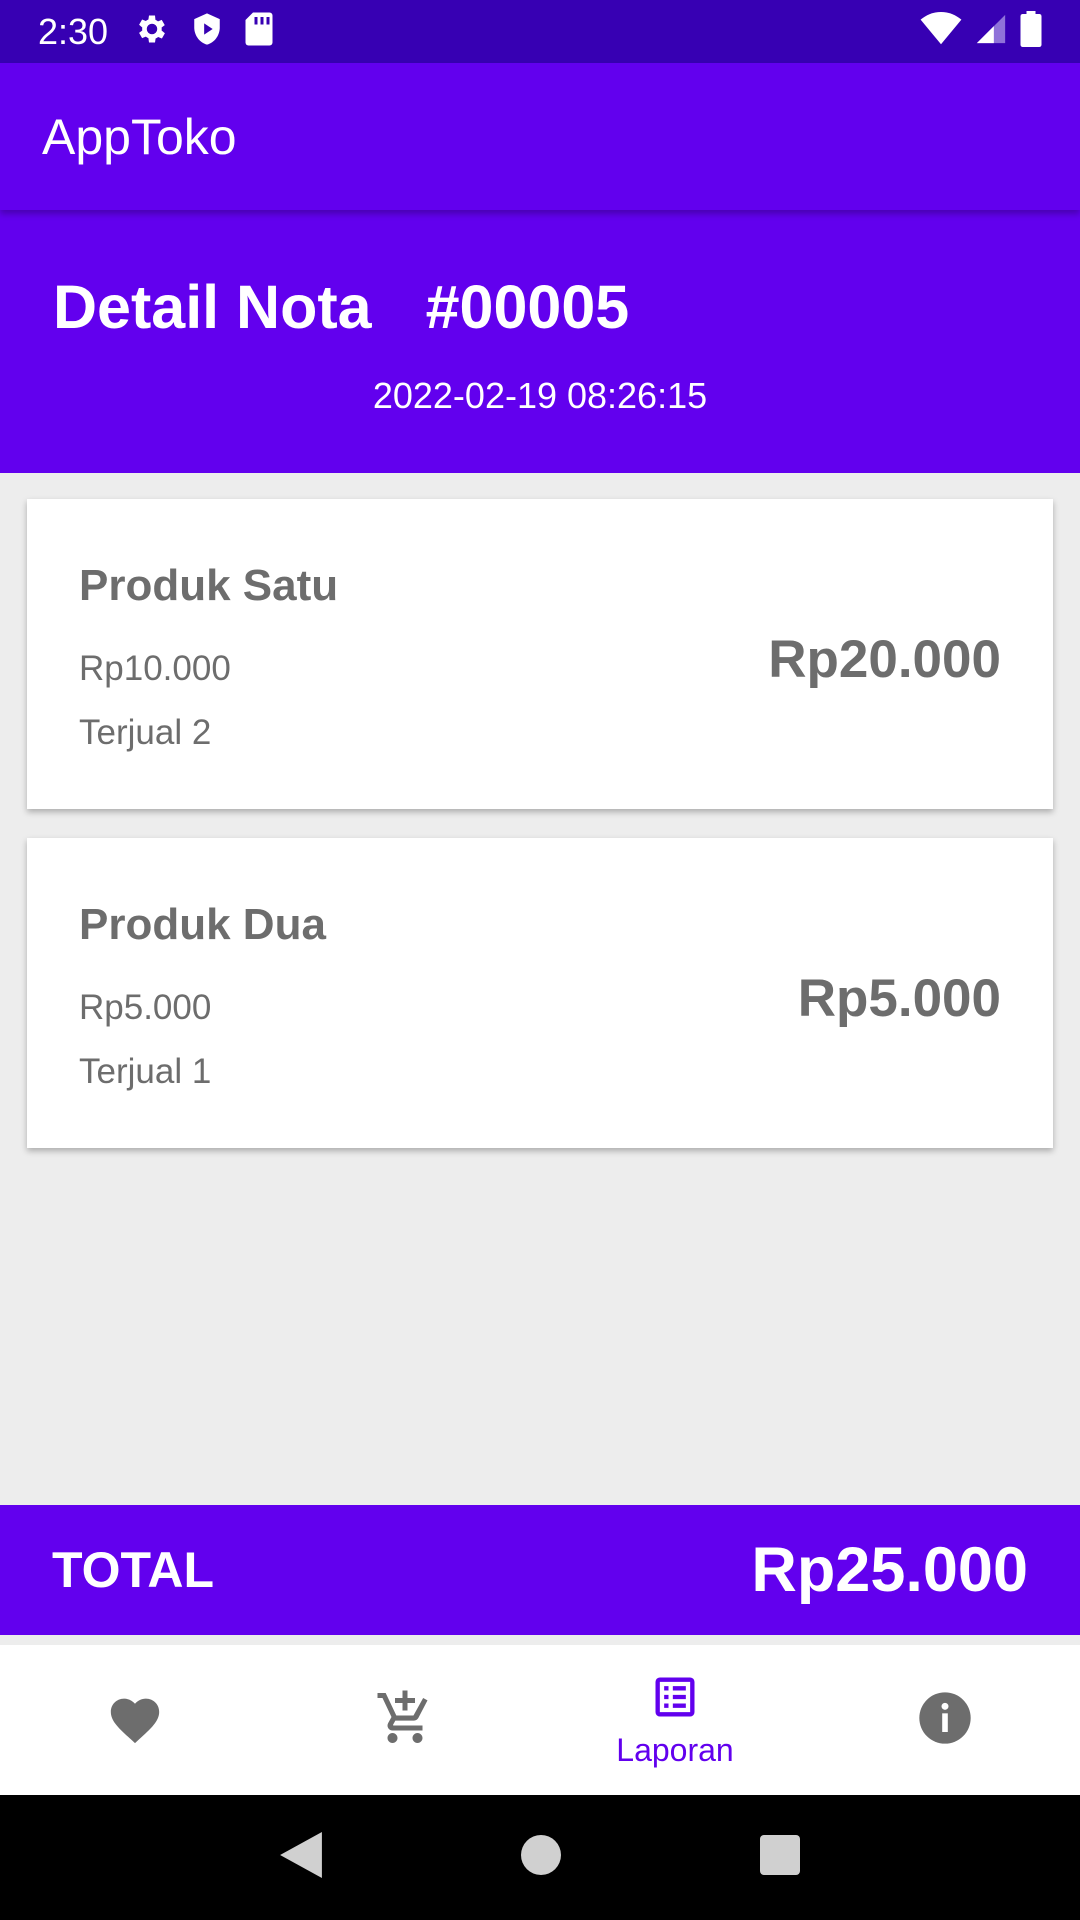  What do you see at coordinates (145, 732) in the screenshot?
I see `item-sold-count: Terjual 2` at bounding box center [145, 732].